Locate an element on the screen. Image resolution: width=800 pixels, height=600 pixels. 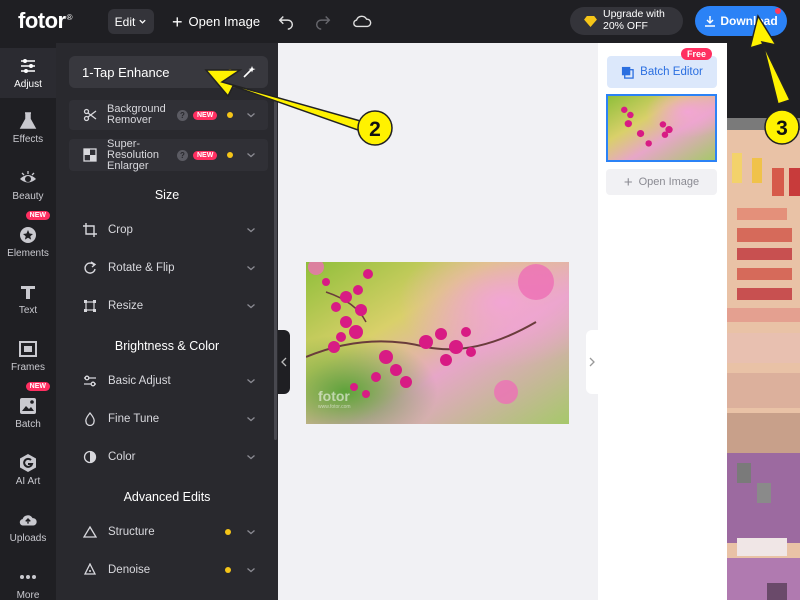
panel-scrollbar is located at coordinates (275, 270).